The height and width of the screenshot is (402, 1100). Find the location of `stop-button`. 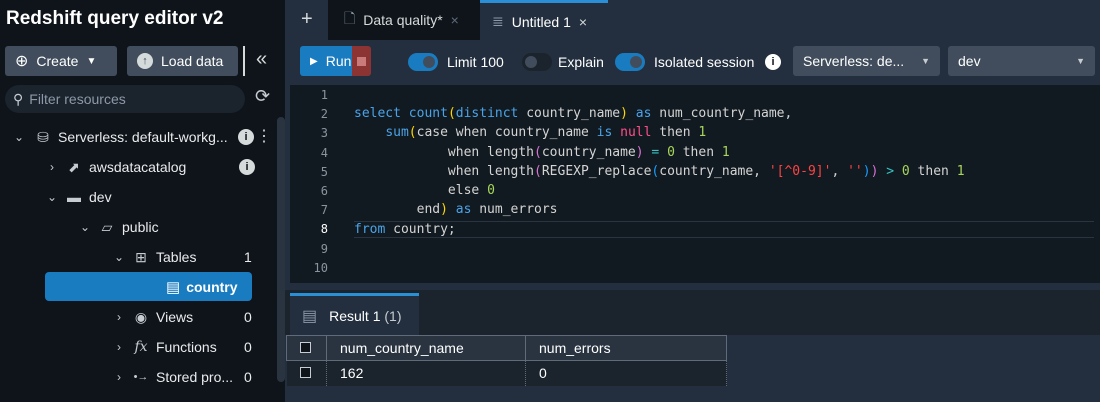

stop-button is located at coordinates (361, 61).